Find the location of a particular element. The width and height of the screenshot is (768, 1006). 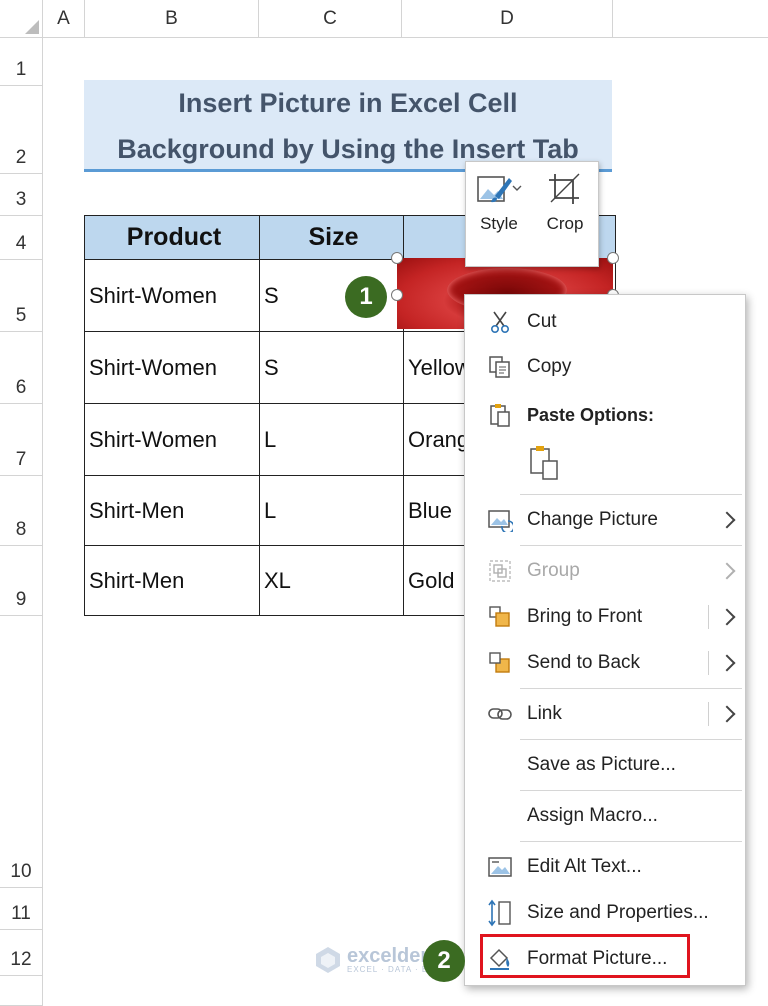

menu-item-change-picture: Change Picture is located at coordinates (605, 520).